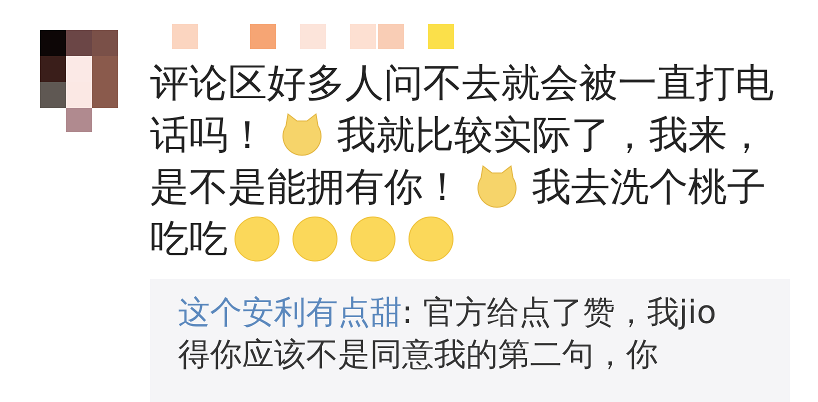 The height and width of the screenshot is (402, 818). I want to click on reply-author-link: 这个安利有点甜, so click(290, 312).